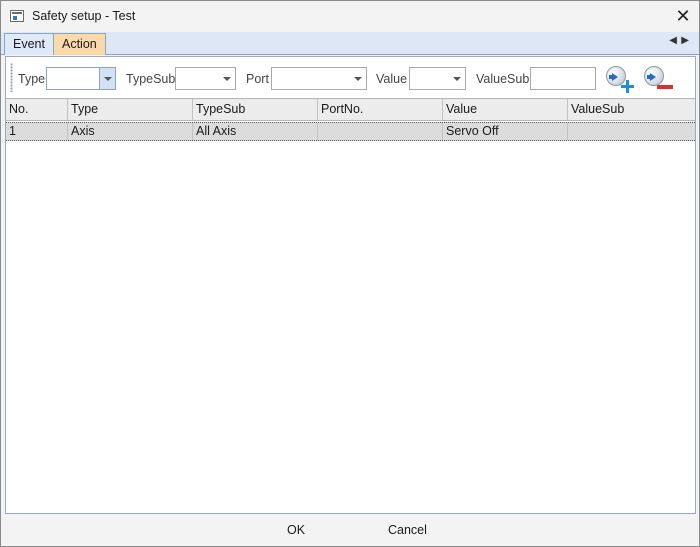 Image resolution: width=700 pixels, height=547 pixels. Describe the element at coordinates (627, 86) in the screenshot. I see `add-action-icon` at that location.